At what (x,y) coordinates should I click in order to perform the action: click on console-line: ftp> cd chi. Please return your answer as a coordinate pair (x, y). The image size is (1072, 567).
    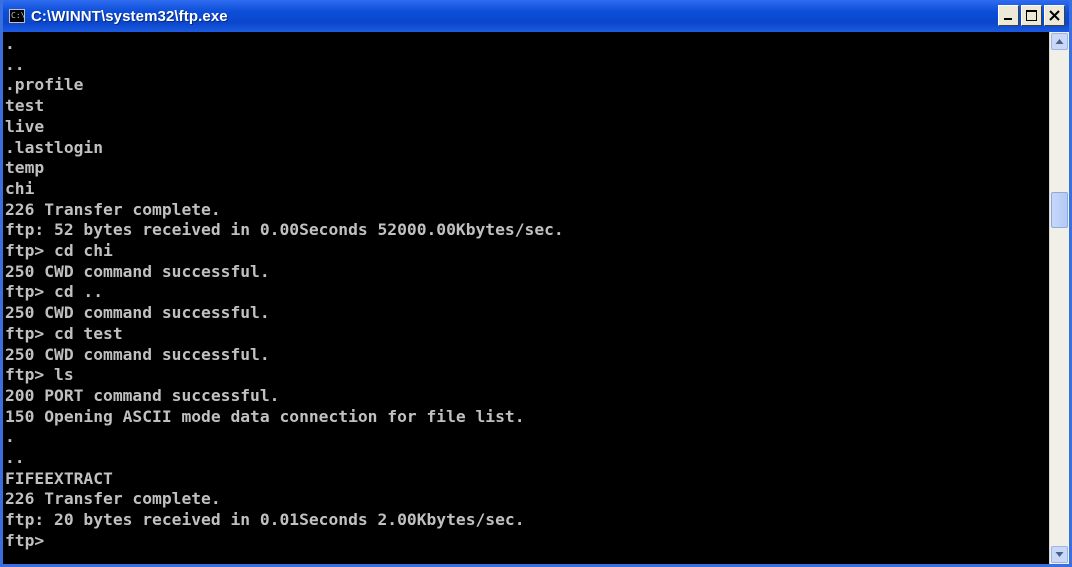
    Looking at the image, I should click on (59, 251).